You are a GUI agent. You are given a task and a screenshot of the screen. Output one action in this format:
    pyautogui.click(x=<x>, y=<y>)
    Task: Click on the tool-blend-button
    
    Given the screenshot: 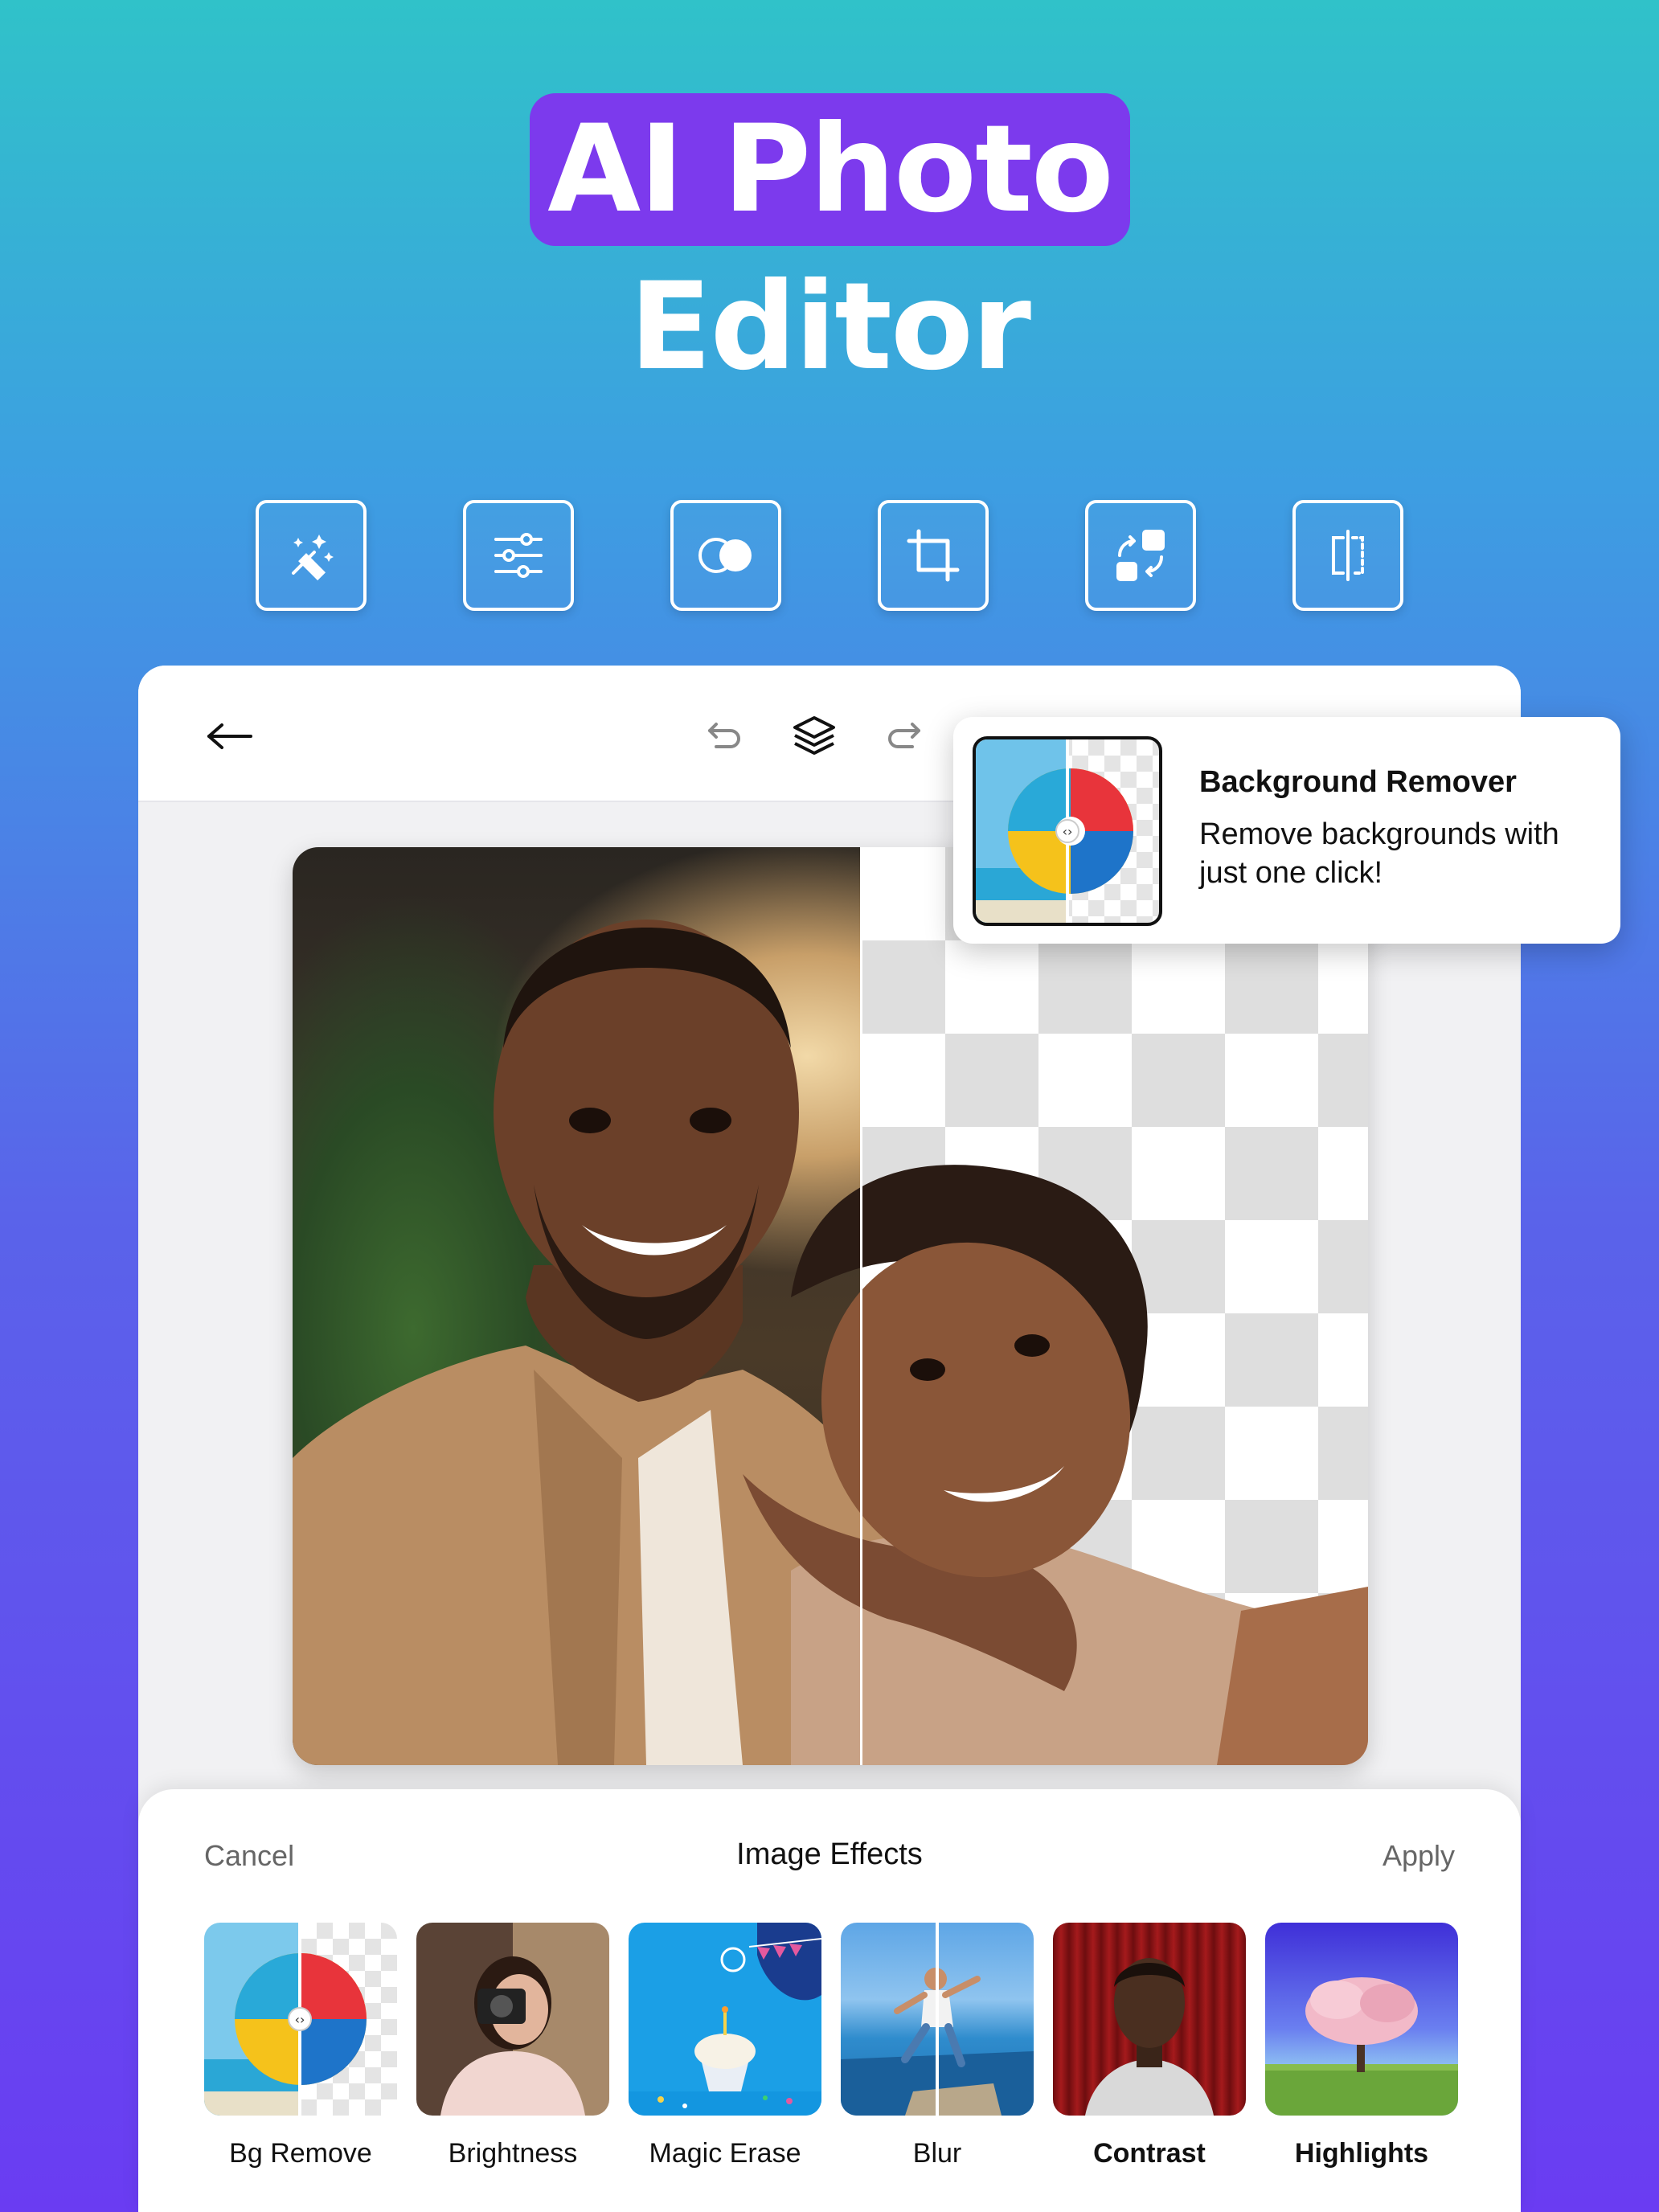 What is the action you would take?
    pyautogui.click(x=725, y=555)
    